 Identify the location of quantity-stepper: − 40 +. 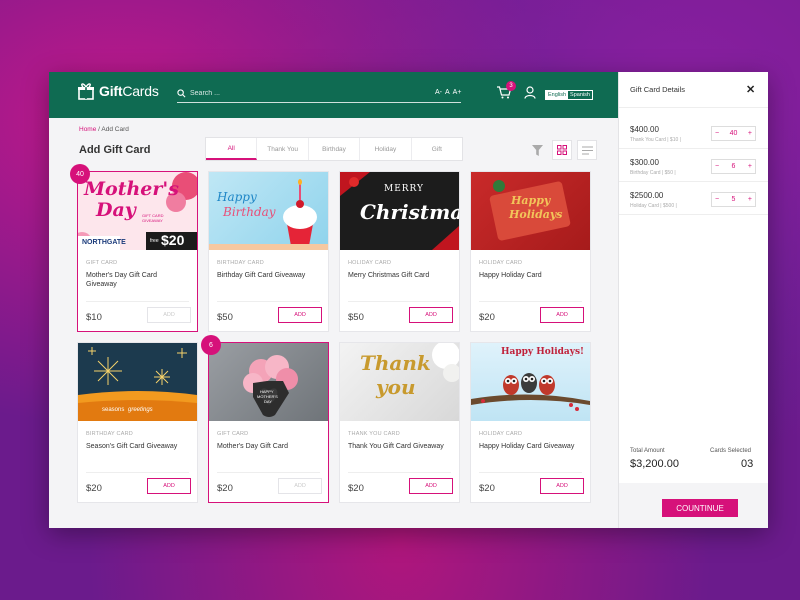
(733, 133).